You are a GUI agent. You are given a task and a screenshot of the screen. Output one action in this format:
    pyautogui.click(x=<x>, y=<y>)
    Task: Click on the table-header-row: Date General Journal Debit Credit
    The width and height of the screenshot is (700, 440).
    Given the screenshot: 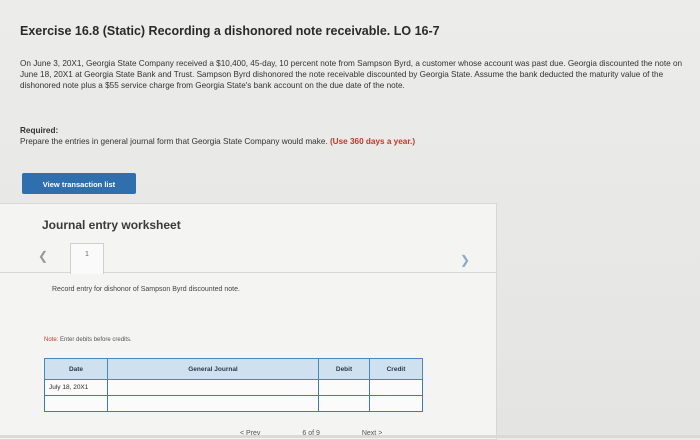 What is the action you would take?
    pyautogui.click(x=233, y=369)
    